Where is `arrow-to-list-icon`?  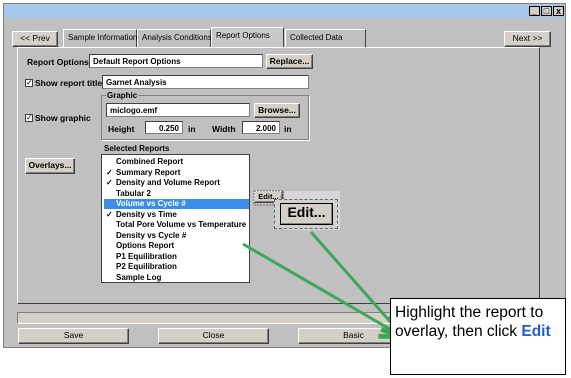 arrow-to-list-icon is located at coordinates (321, 288).